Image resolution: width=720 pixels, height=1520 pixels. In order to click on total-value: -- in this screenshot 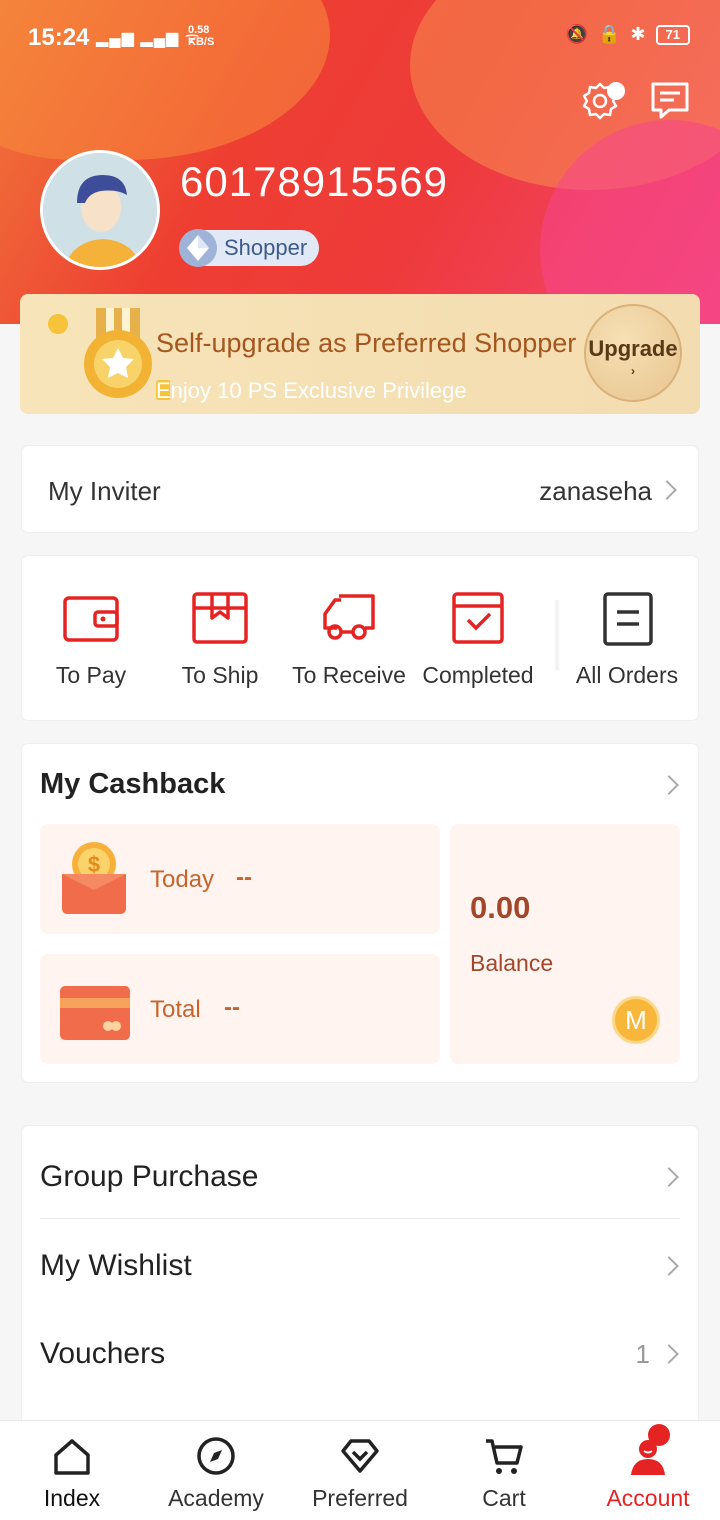, I will do `click(232, 1007)`.